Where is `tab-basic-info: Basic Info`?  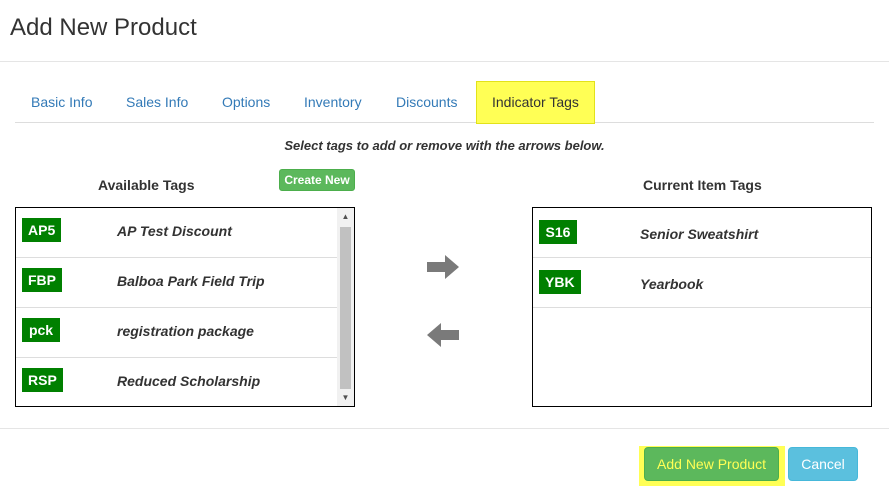 tab-basic-info: Basic Info is located at coordinates (61, 102).